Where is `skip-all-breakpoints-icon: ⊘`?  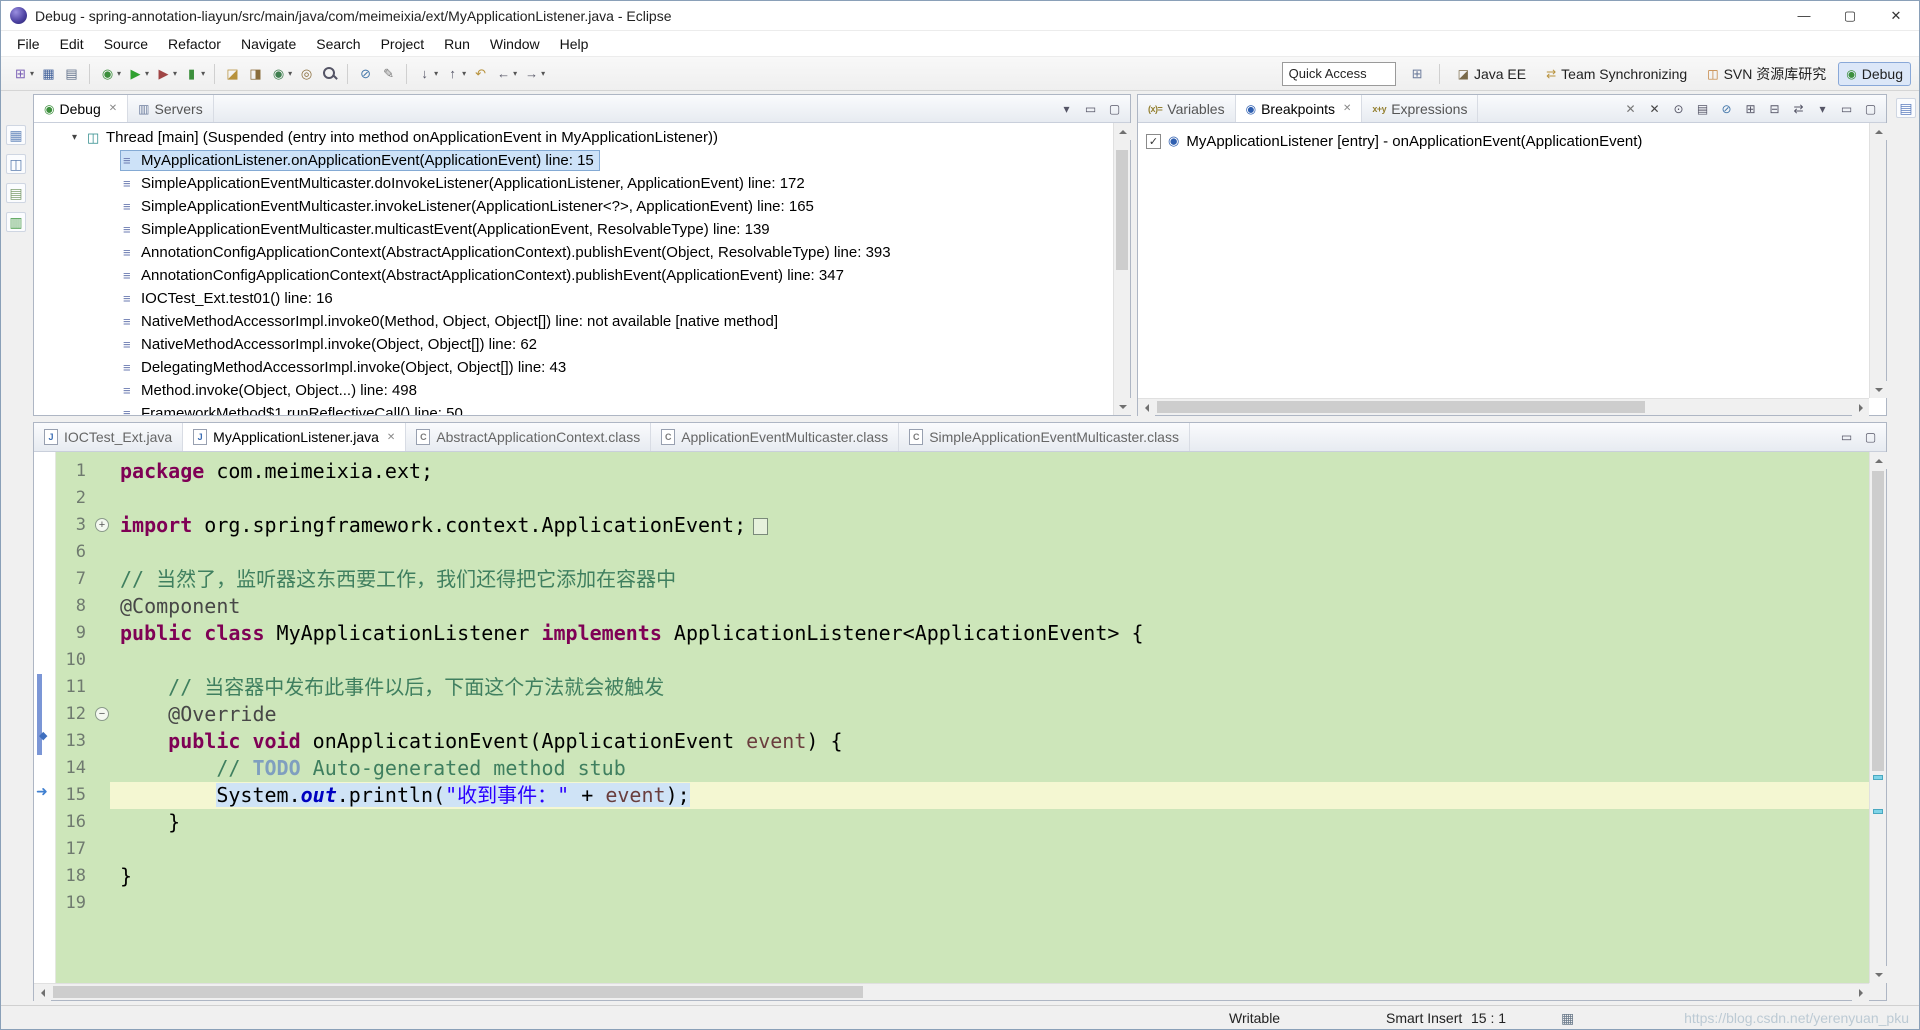 skip-all-breakpoints-icon: ⊘ is located at coordinates (1726, 108).